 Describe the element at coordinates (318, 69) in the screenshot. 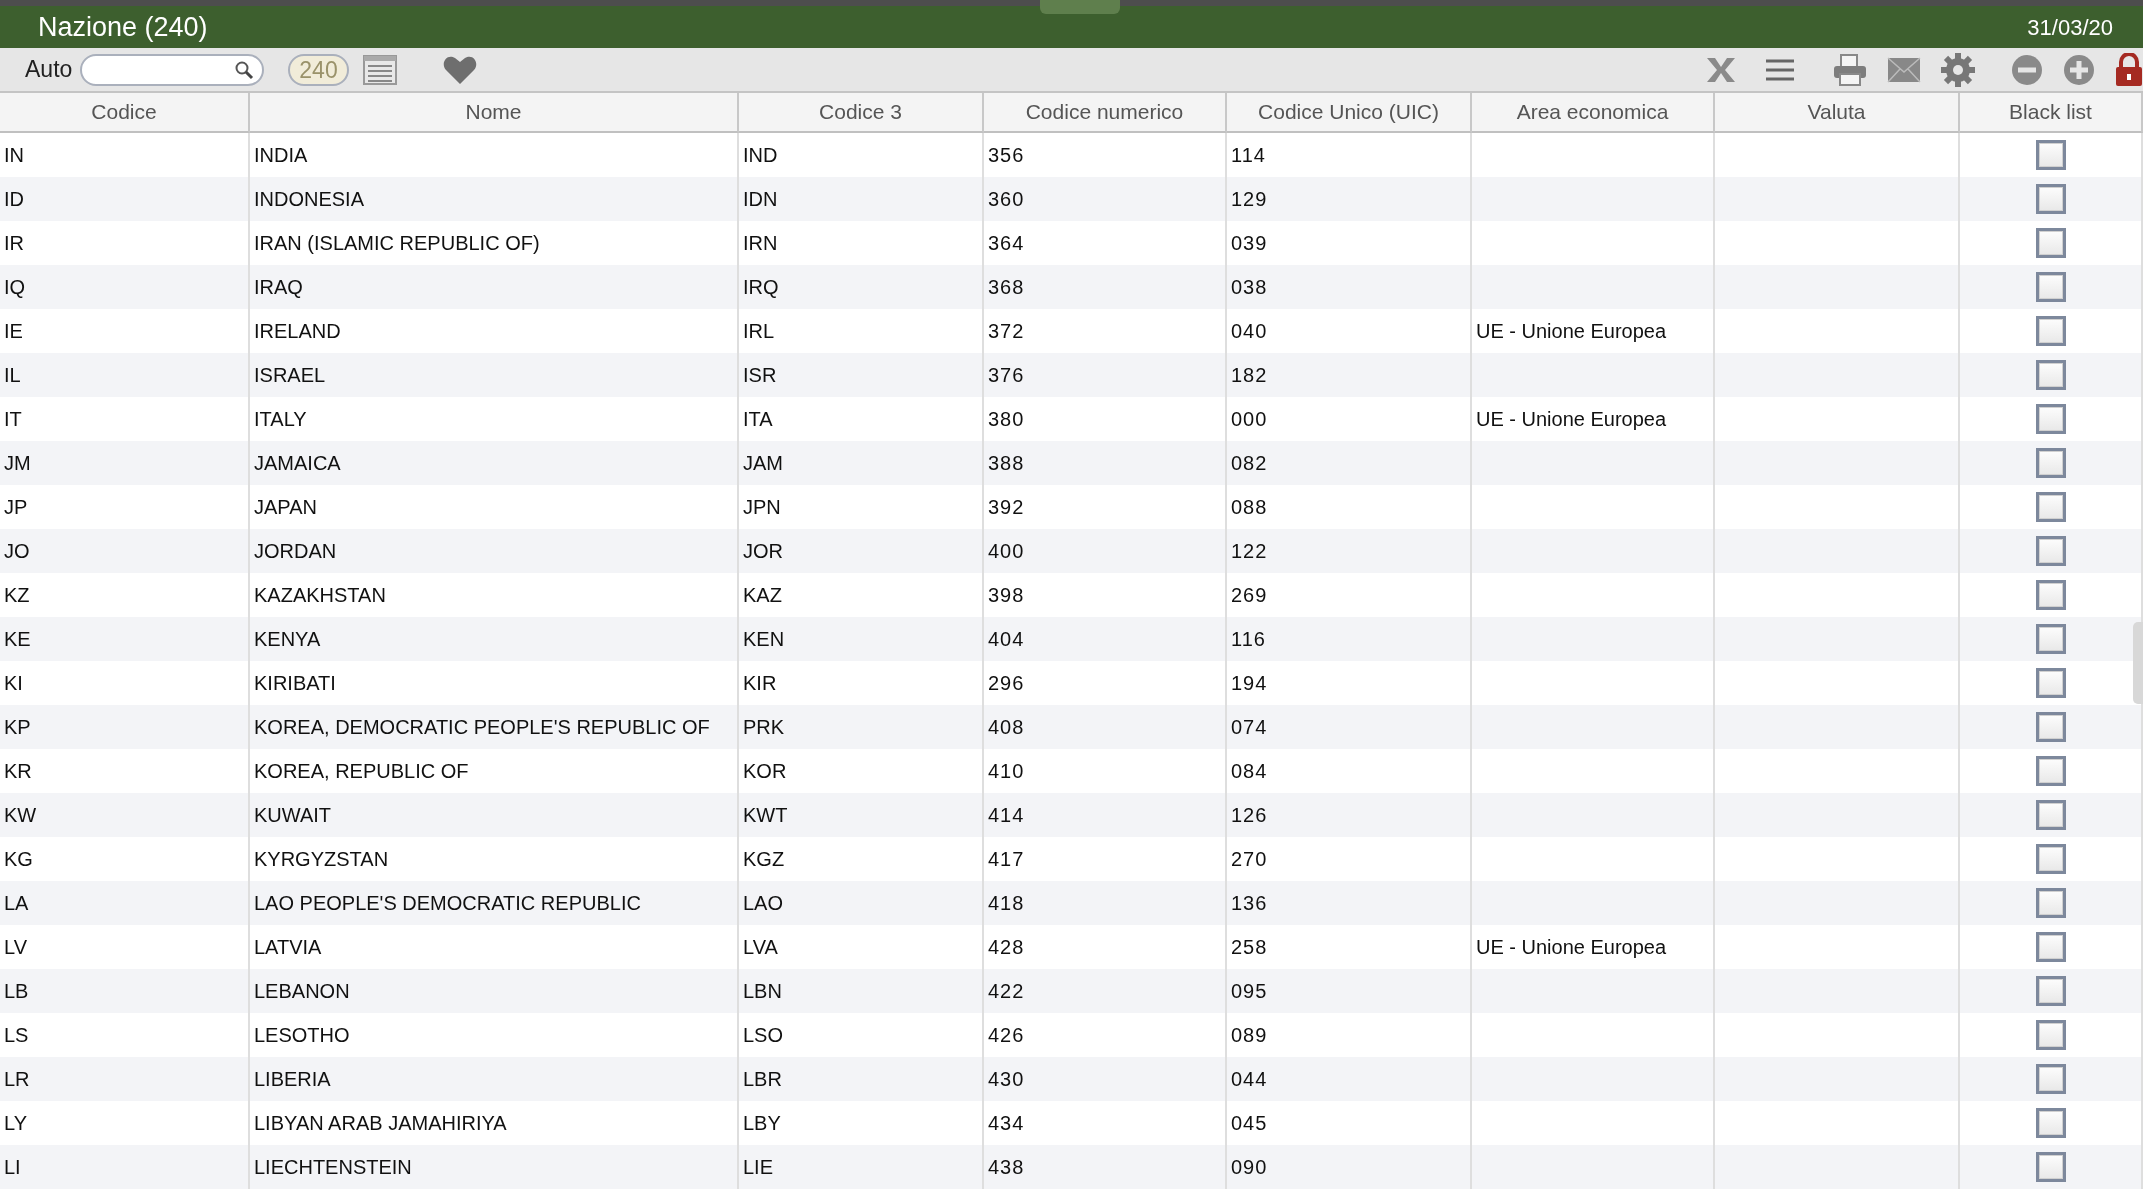

I see `record-count: 240` at that location.